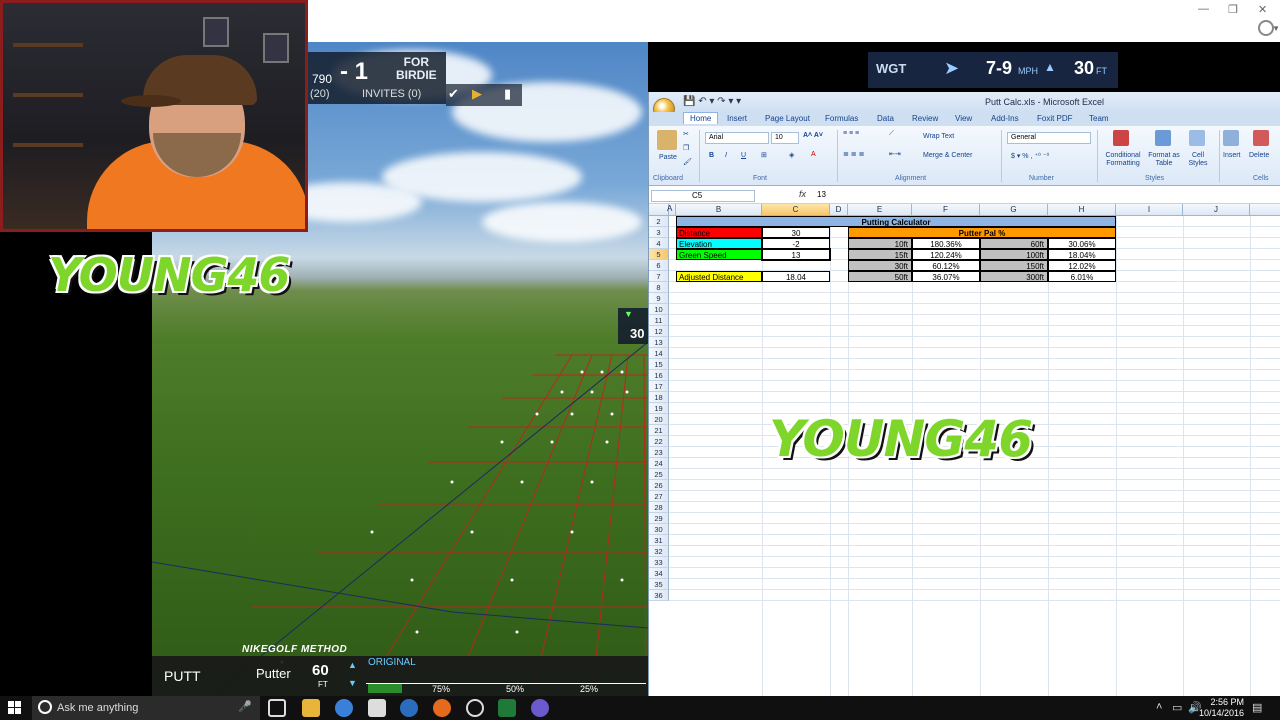  I want to click on club-name: Putter, so click(273, 673).